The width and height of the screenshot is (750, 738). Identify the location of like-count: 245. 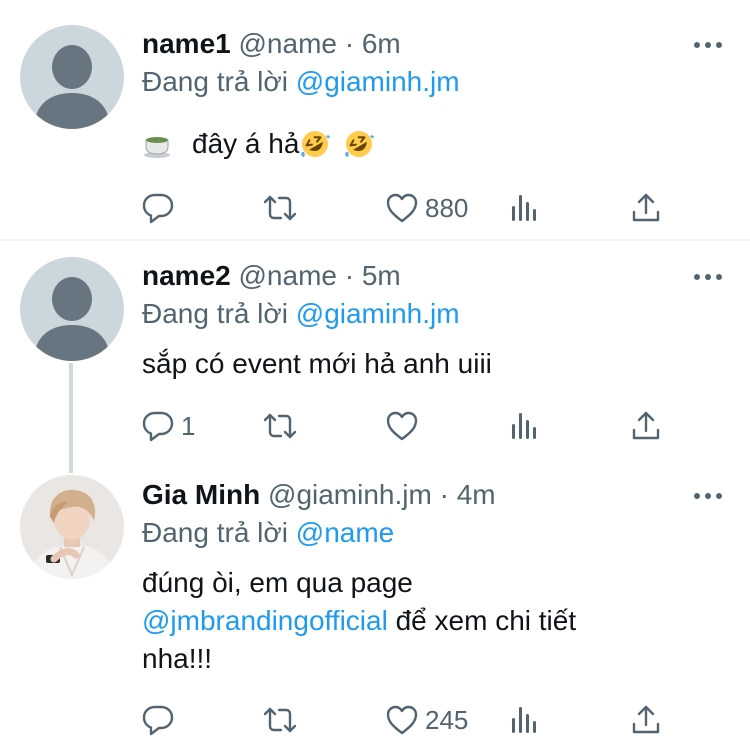
(447, 719).